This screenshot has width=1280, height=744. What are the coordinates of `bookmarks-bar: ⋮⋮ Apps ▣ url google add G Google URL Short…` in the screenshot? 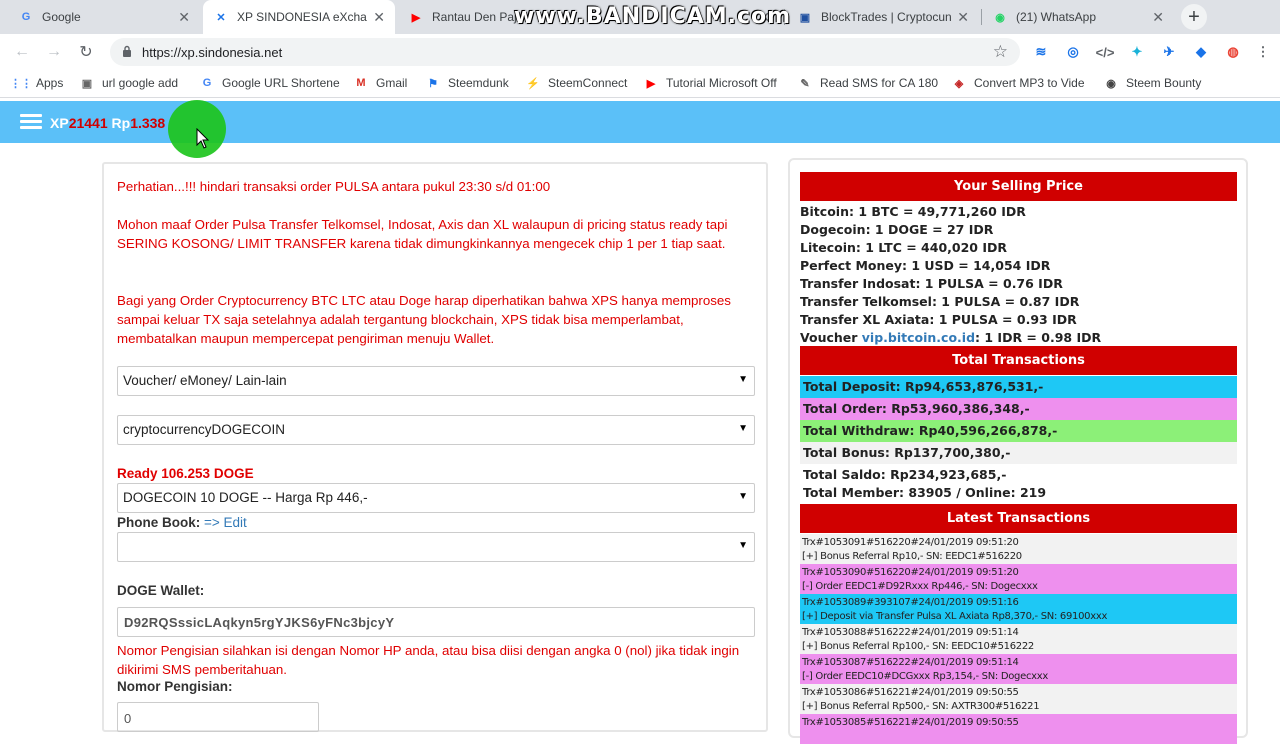 It's located at (640, 84).